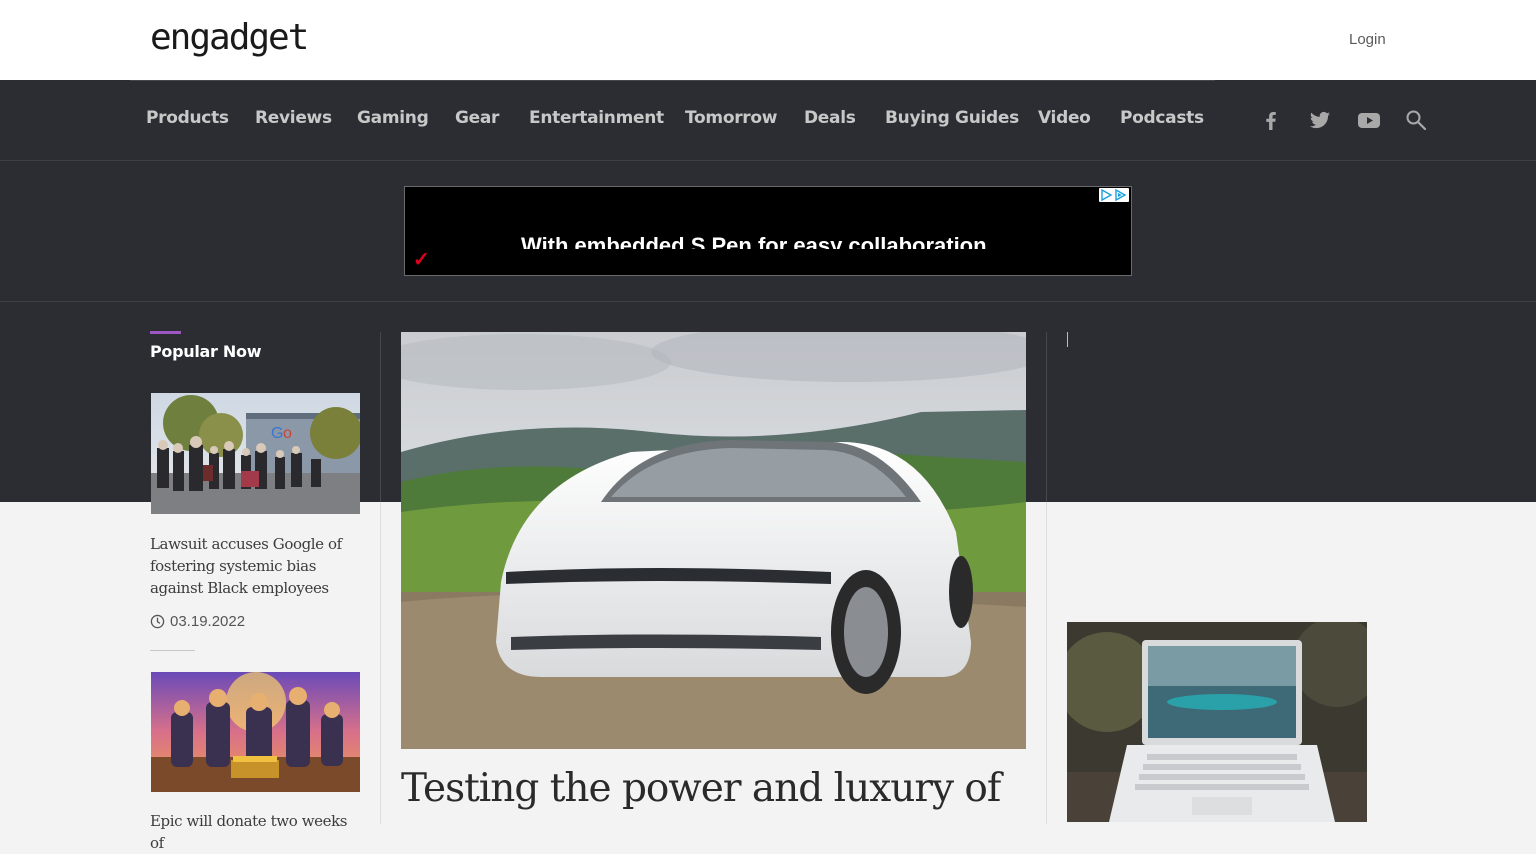  Describe the element at coordinates (1064, 118) in the screenshot. I see `nav-item-video: Video` at that location.